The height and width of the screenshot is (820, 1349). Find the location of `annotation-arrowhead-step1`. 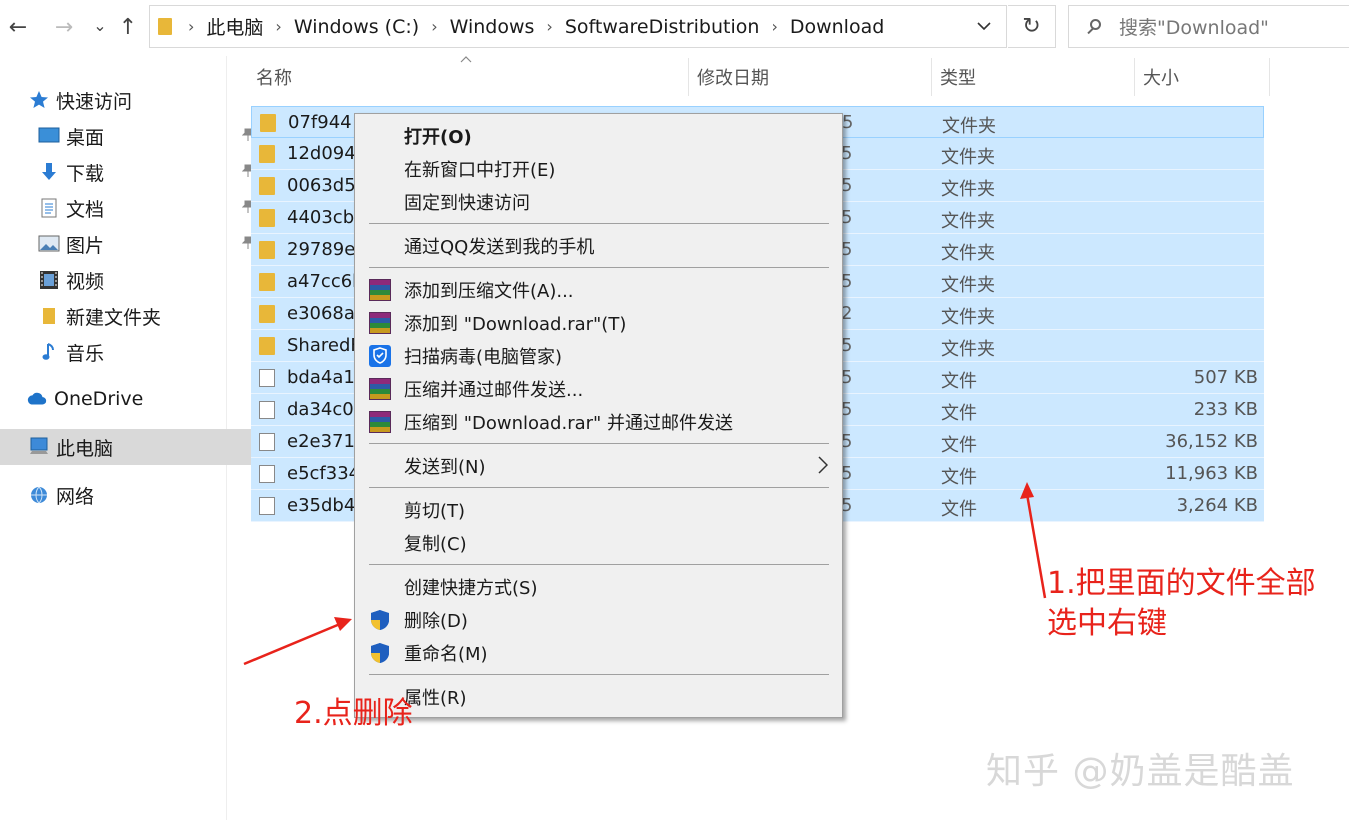

annotation-arrowhead-step1 is located at coordinates (1027, 490).